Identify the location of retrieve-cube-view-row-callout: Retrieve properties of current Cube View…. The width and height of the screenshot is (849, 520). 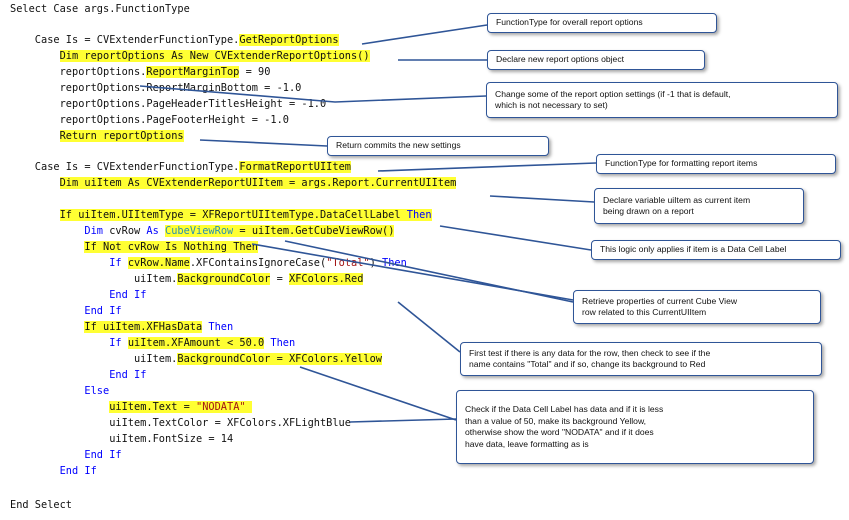
(697, 307).